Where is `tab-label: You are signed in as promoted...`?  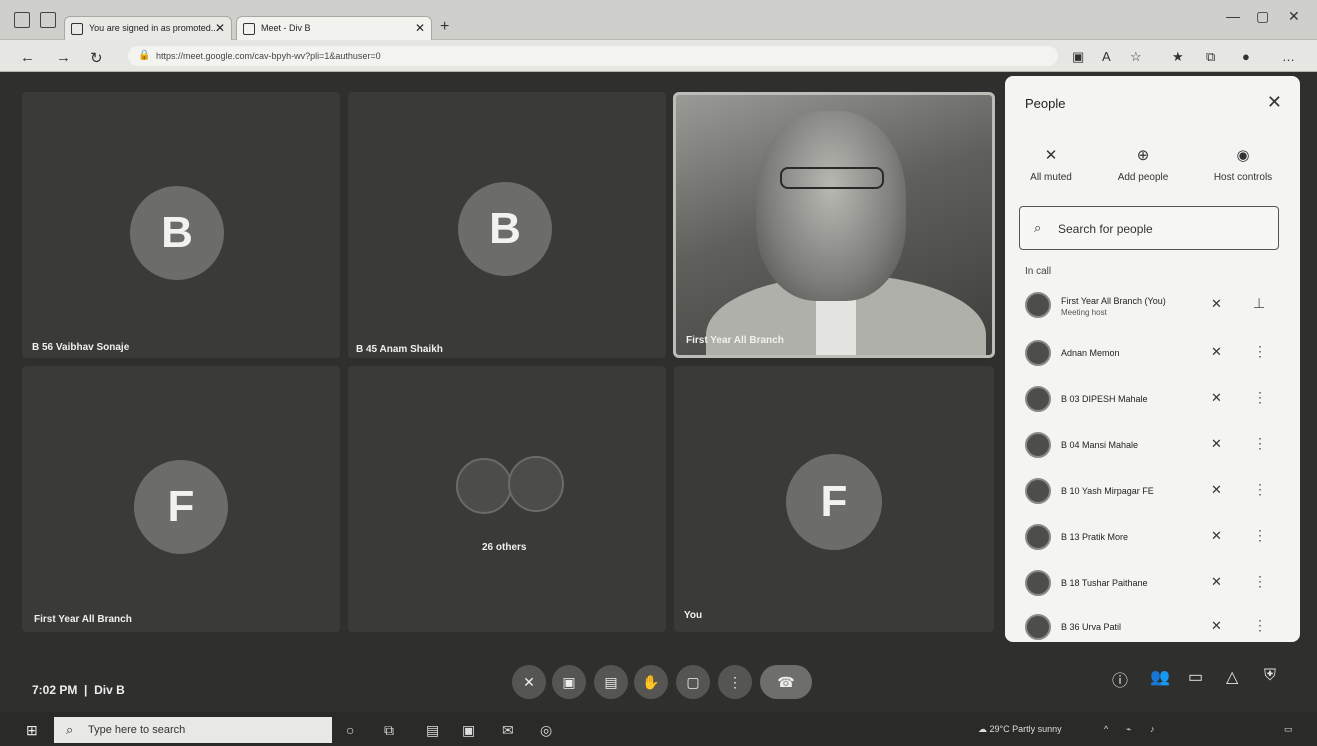
tab-label: You are signed in as promoted... is located at coordinates (154, 28).